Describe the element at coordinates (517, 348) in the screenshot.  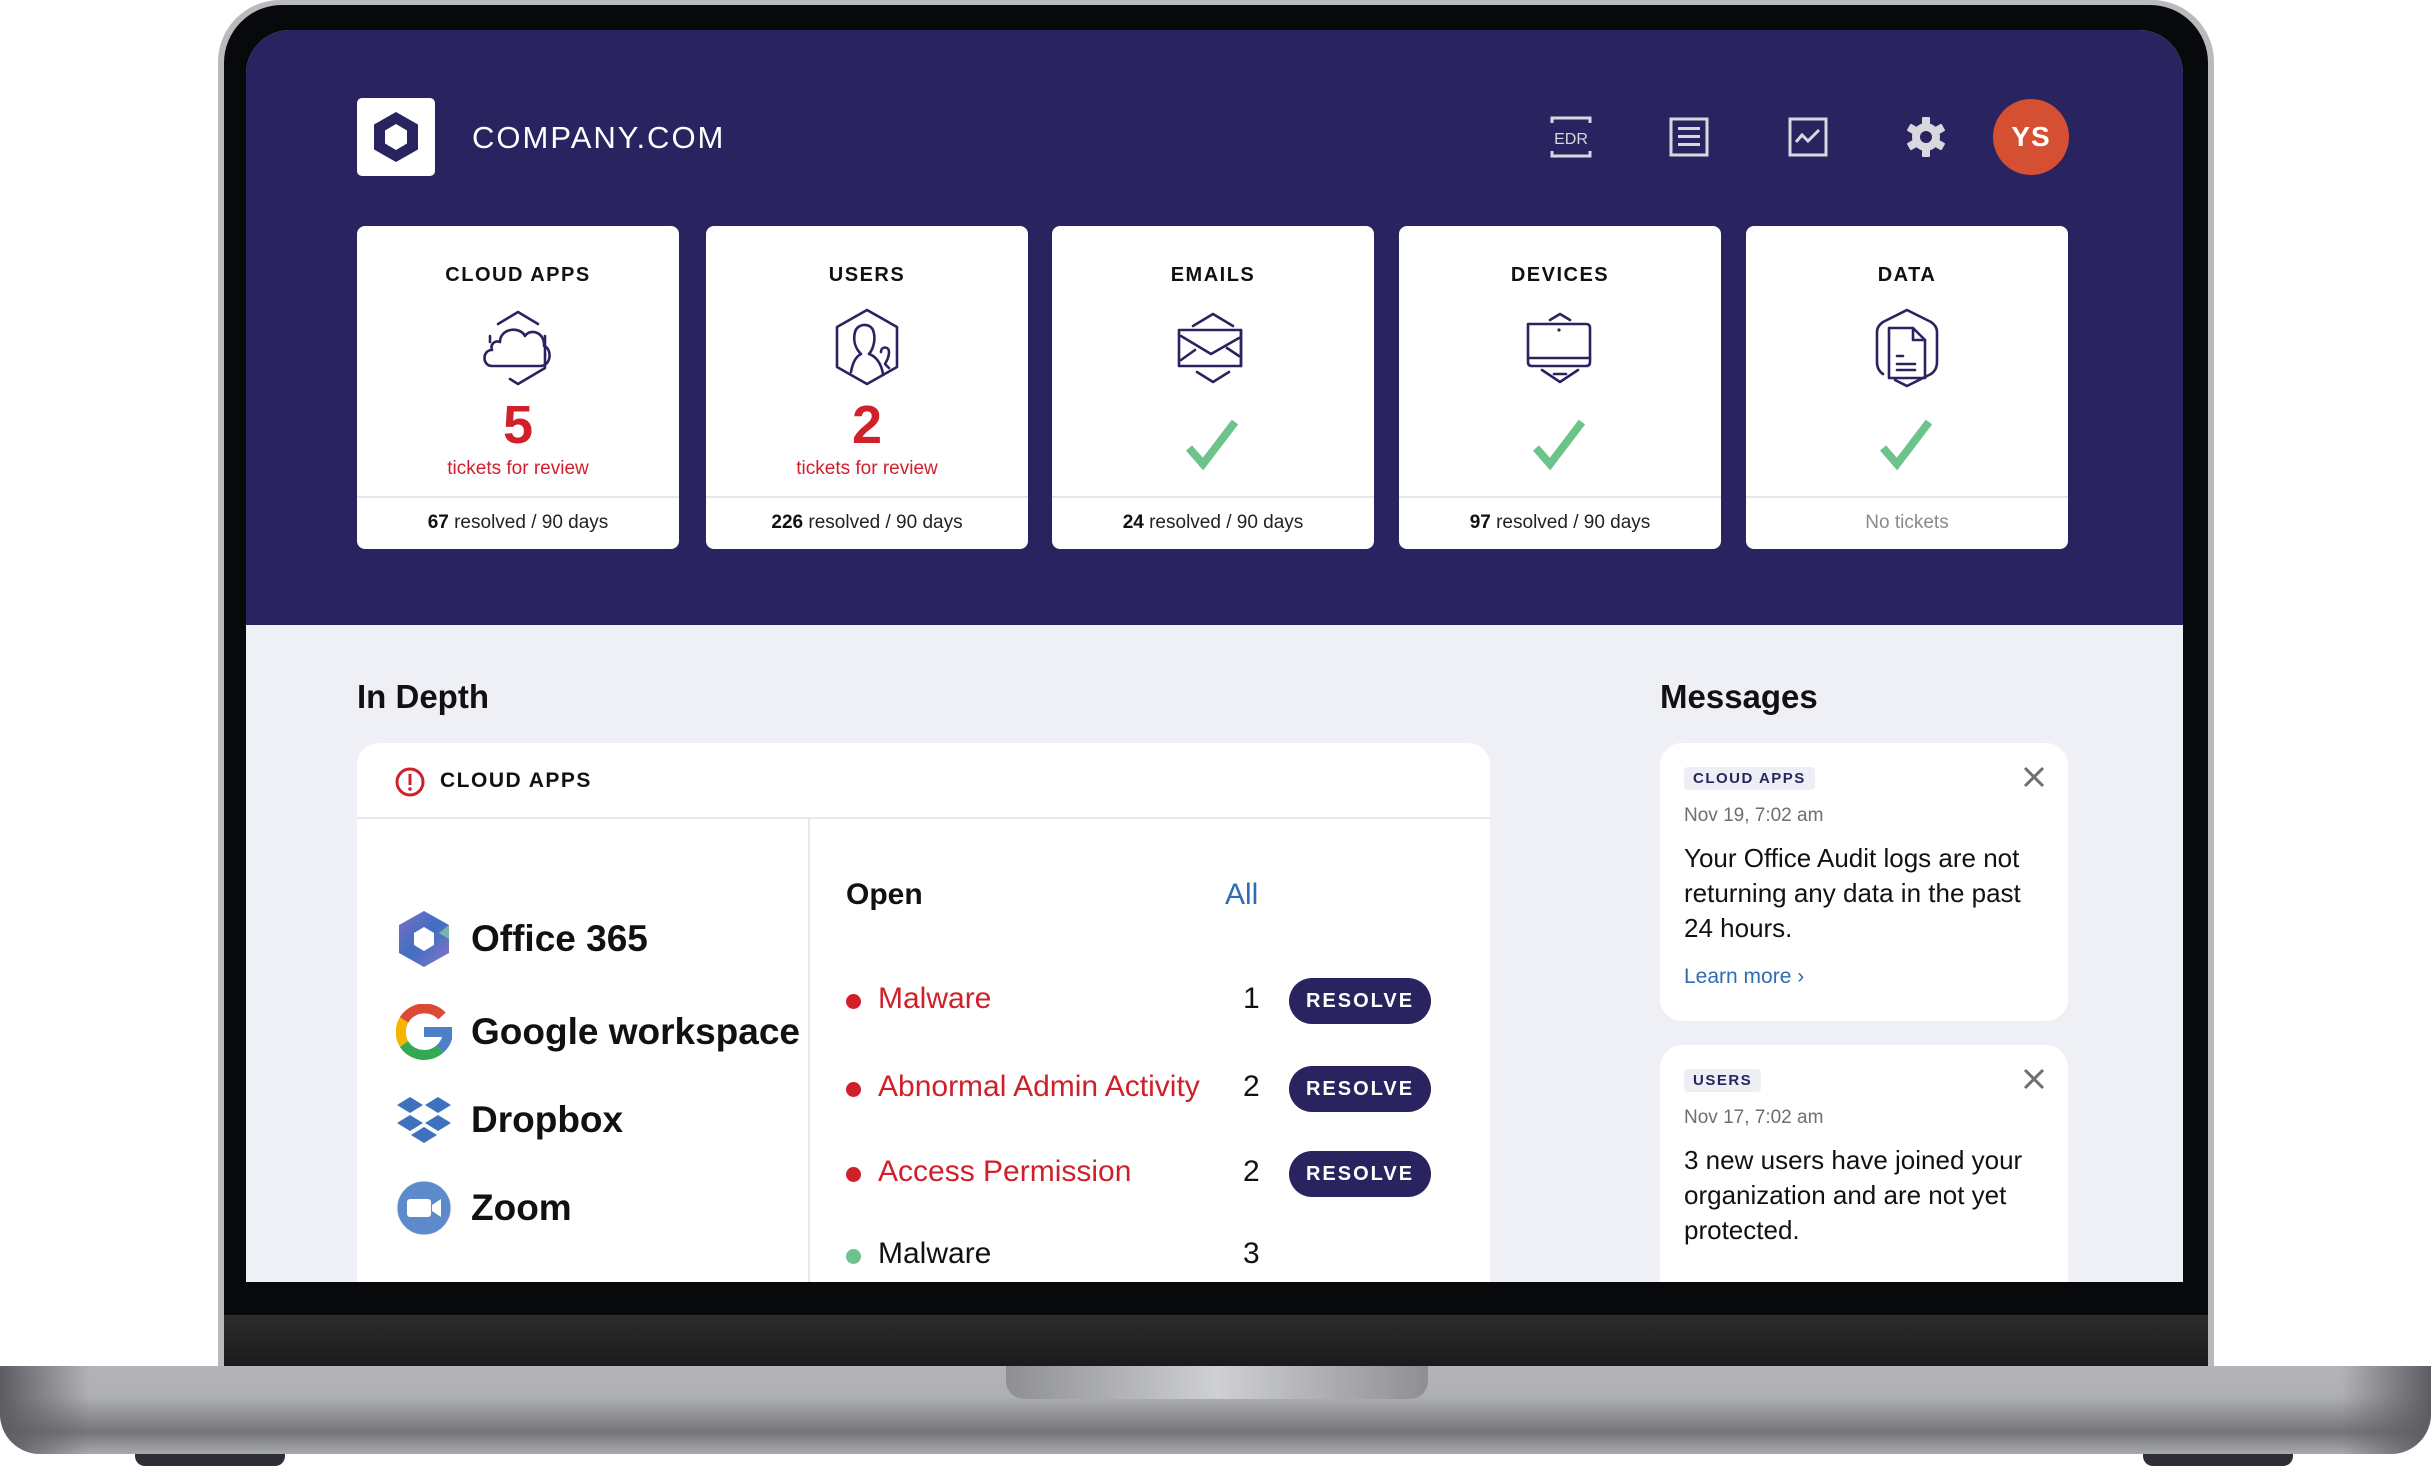
I see `cloud-icon` at that location.